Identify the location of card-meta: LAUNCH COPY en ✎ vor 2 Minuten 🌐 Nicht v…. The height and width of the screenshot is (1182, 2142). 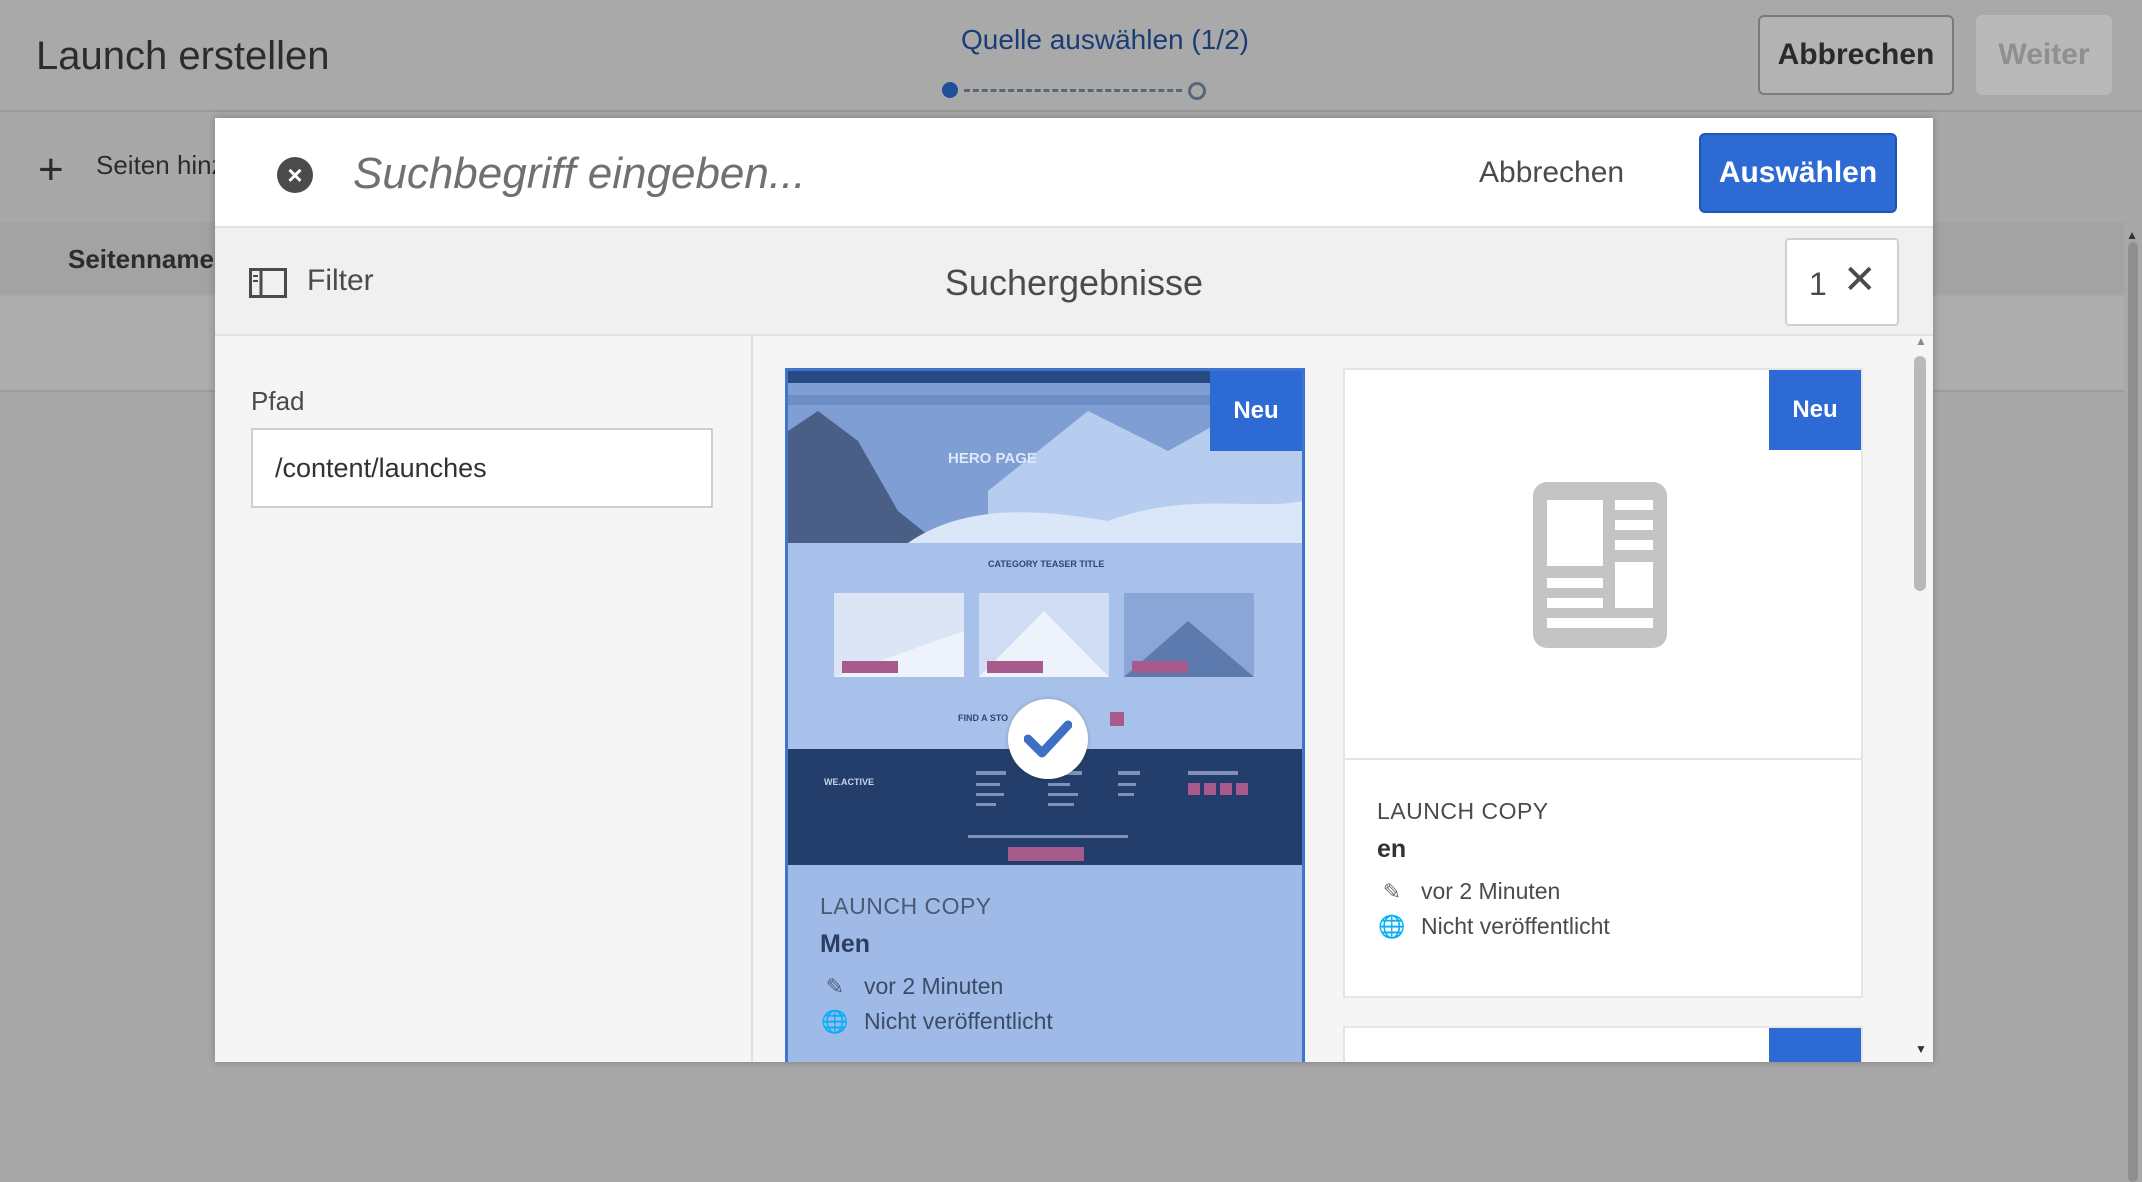
(1493, 869).